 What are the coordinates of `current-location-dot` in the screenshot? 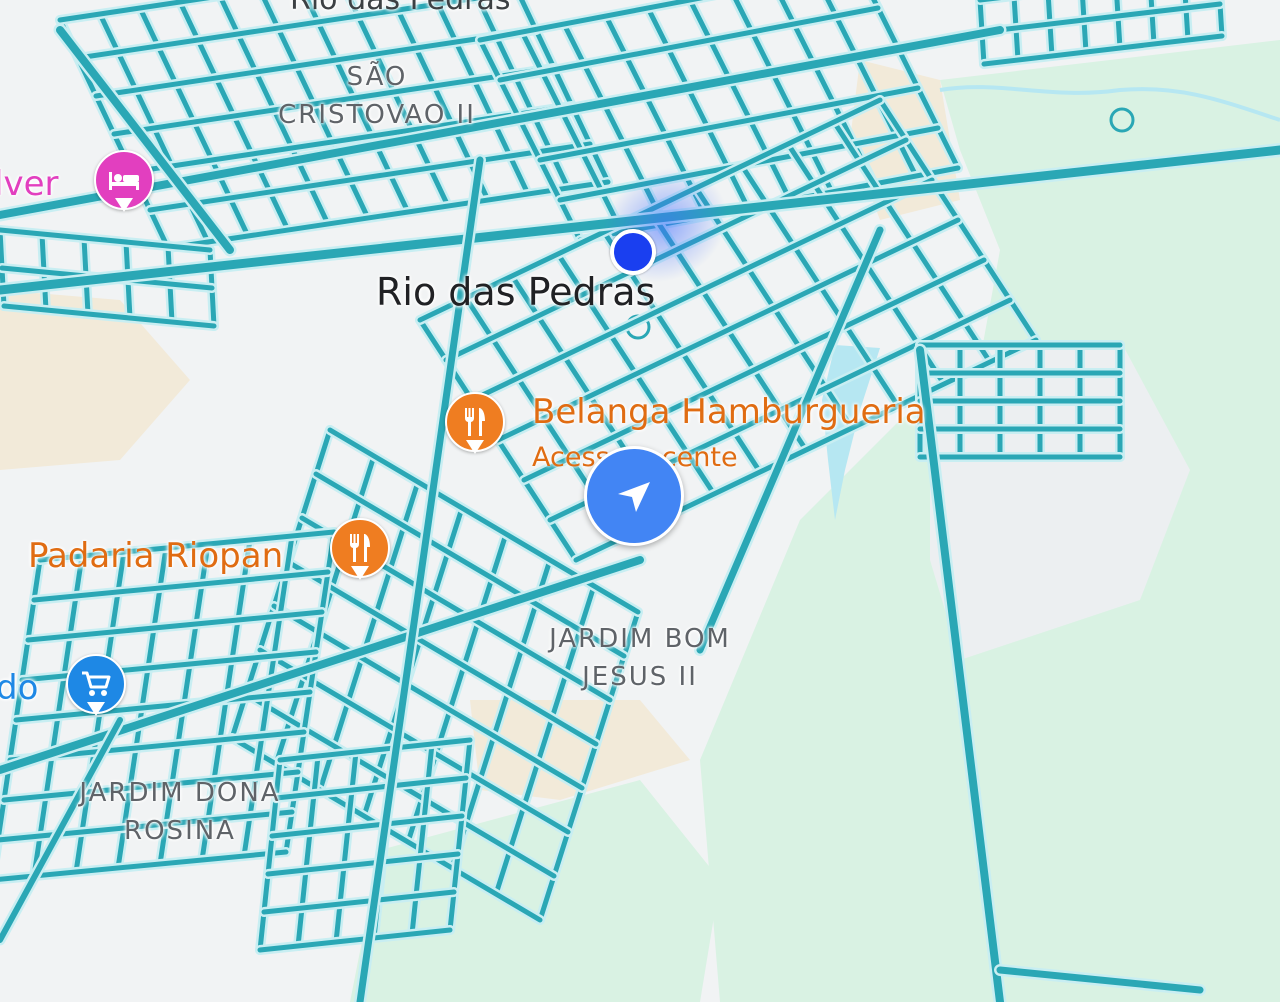 It's located at (633, 252).